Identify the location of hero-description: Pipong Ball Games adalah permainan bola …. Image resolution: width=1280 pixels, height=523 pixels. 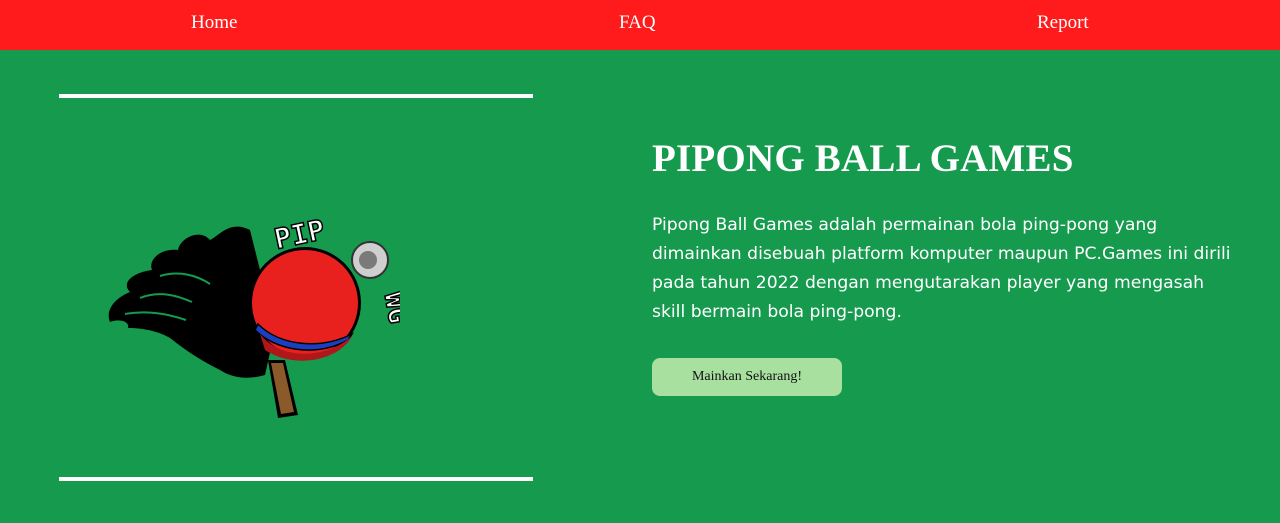
(941, 268).